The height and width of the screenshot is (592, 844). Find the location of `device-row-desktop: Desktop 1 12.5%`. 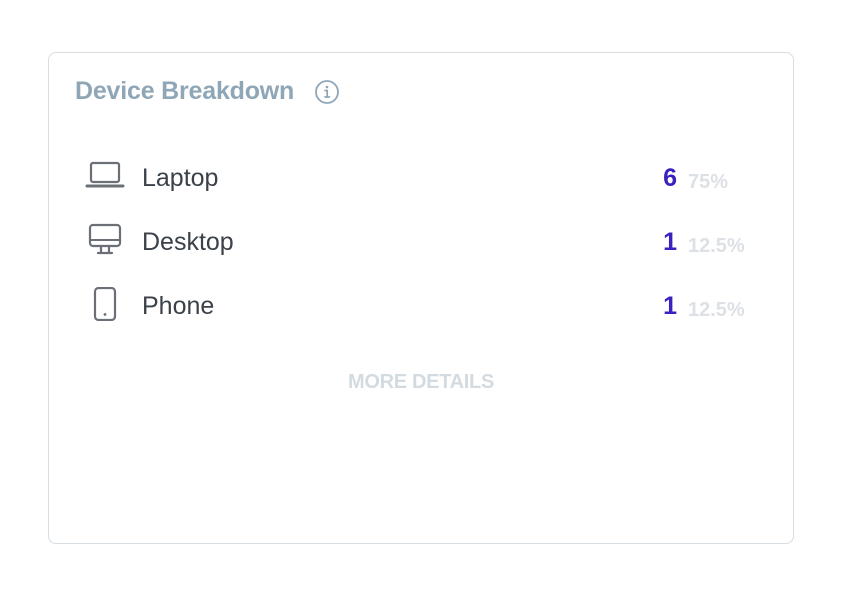

device-row-desktop: Desktop 1 12.5% is located at coordinates (420, 247).